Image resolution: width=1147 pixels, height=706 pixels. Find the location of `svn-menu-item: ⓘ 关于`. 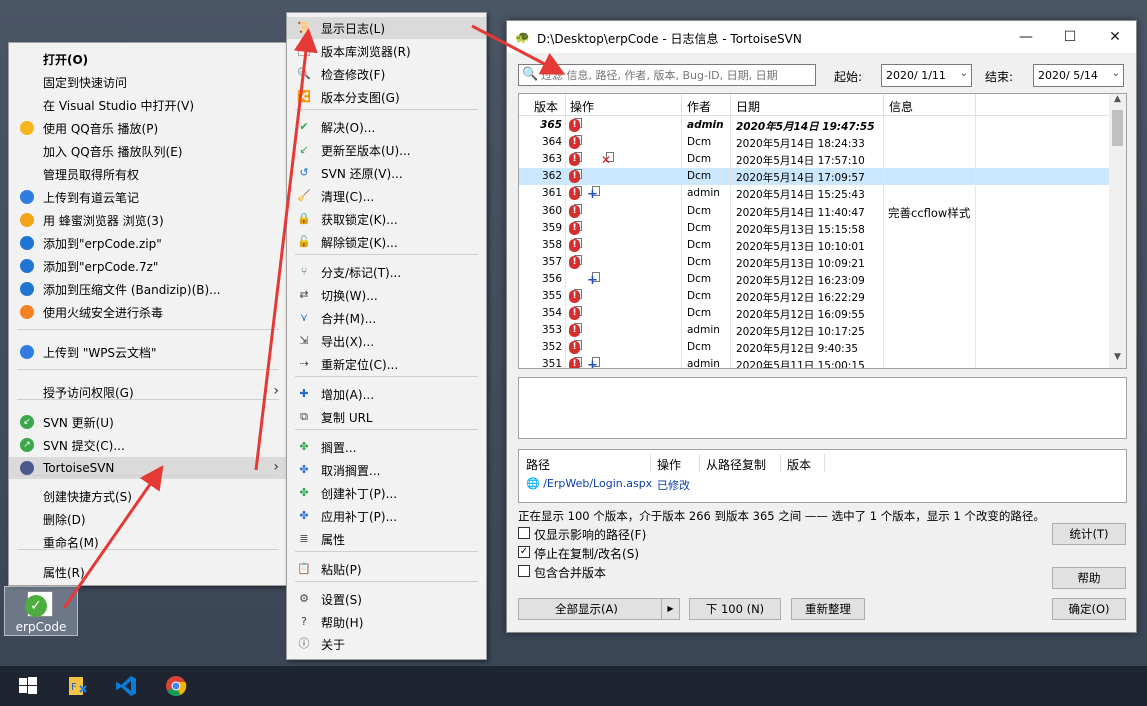

svn-menu-item: ⓘ 关于 is located at coordinates (386, 644).